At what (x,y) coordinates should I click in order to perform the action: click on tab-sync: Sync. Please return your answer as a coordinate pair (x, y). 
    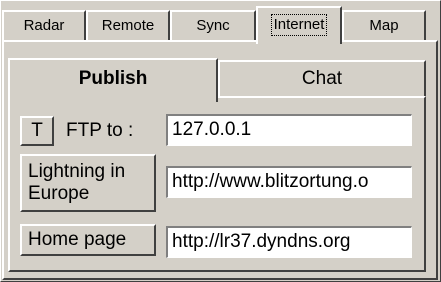
    Looking at the image, I should click on (213, 25).